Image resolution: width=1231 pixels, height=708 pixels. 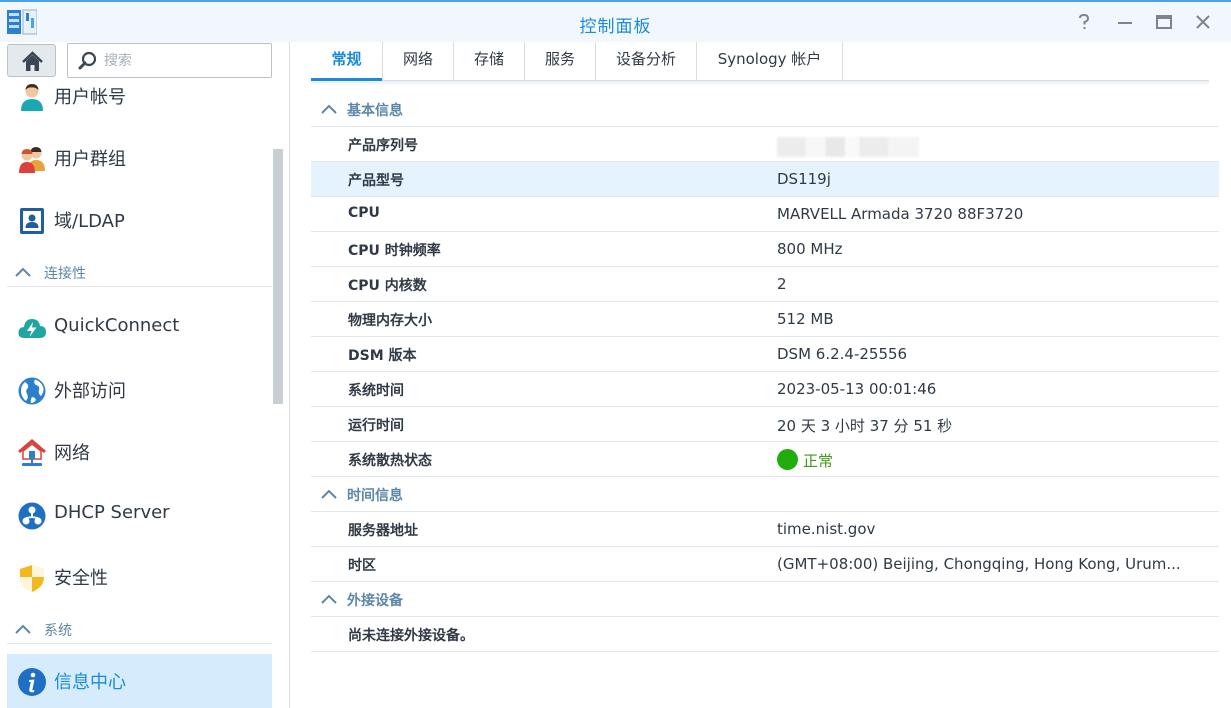 What do you see at coordinates (765, 494) in the screenshot?
I see `section-time-info: 时间信息` at bounding box center [765, 494].